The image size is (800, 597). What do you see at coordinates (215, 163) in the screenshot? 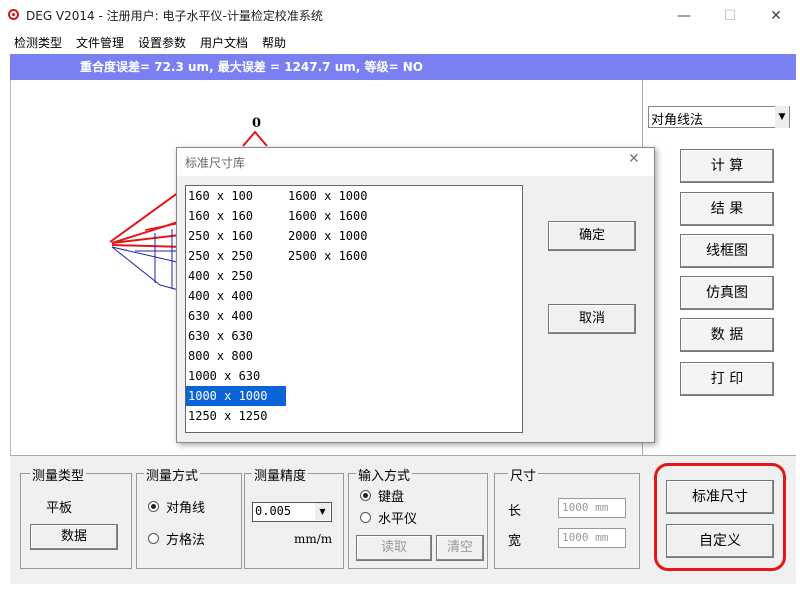
I see `dialog-title: 标准尺寸库` at bounding box center [215, 163].